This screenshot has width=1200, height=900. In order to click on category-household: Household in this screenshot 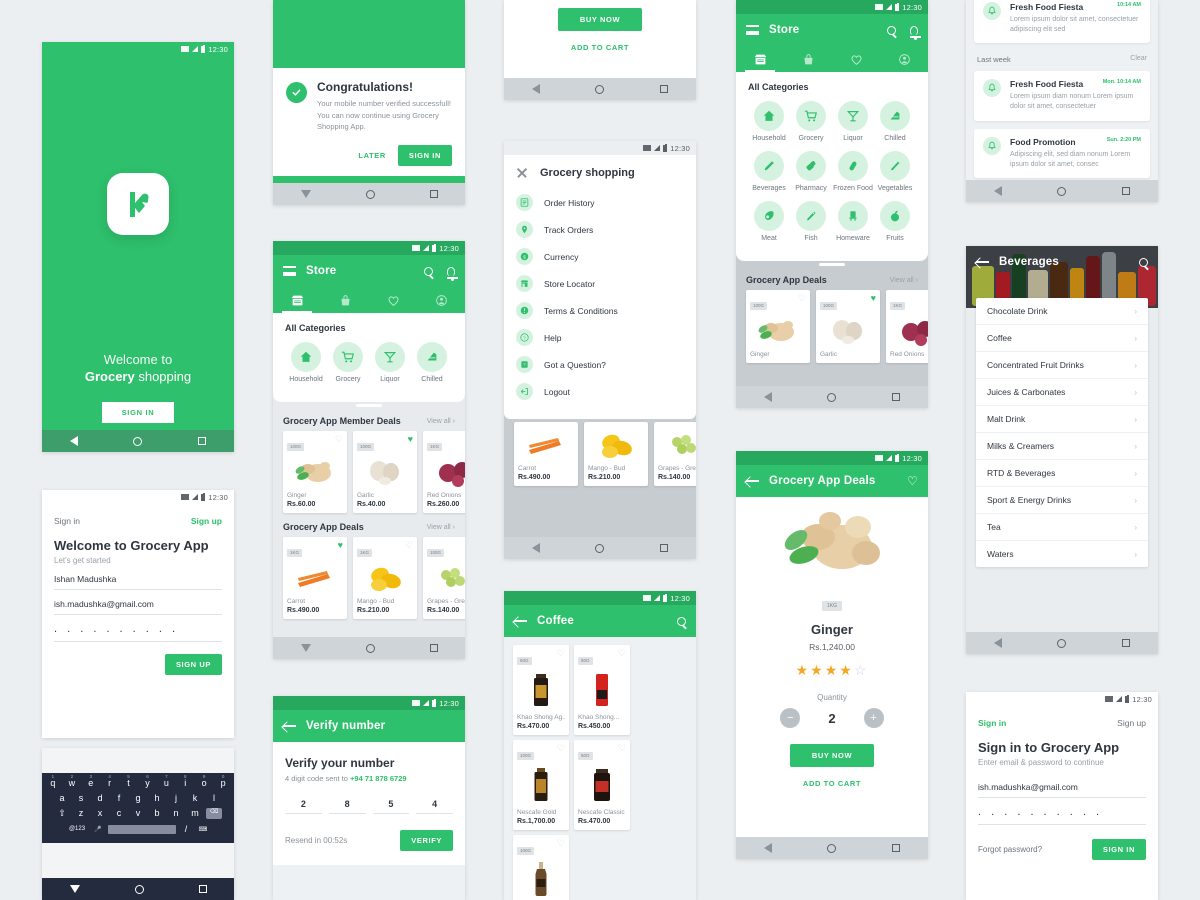, I will do `click(306, 362)`.